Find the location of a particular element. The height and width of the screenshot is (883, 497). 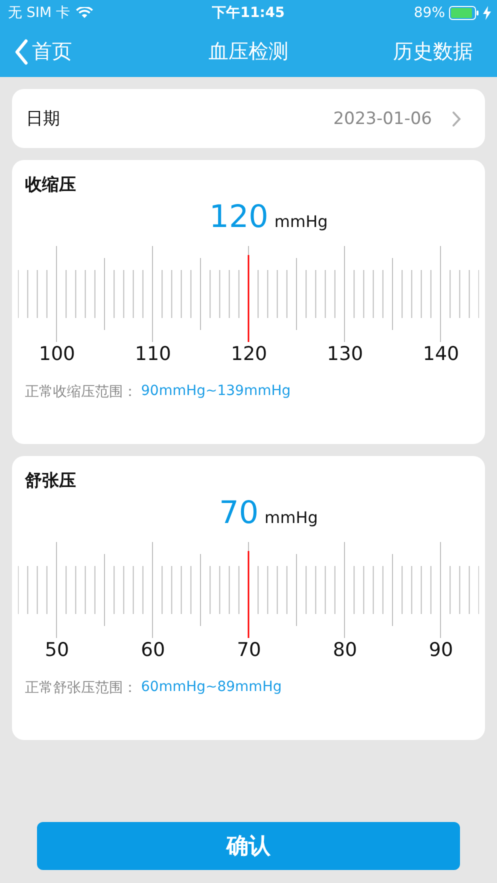

scale-label: 110 is located at coordinates (153, 354).